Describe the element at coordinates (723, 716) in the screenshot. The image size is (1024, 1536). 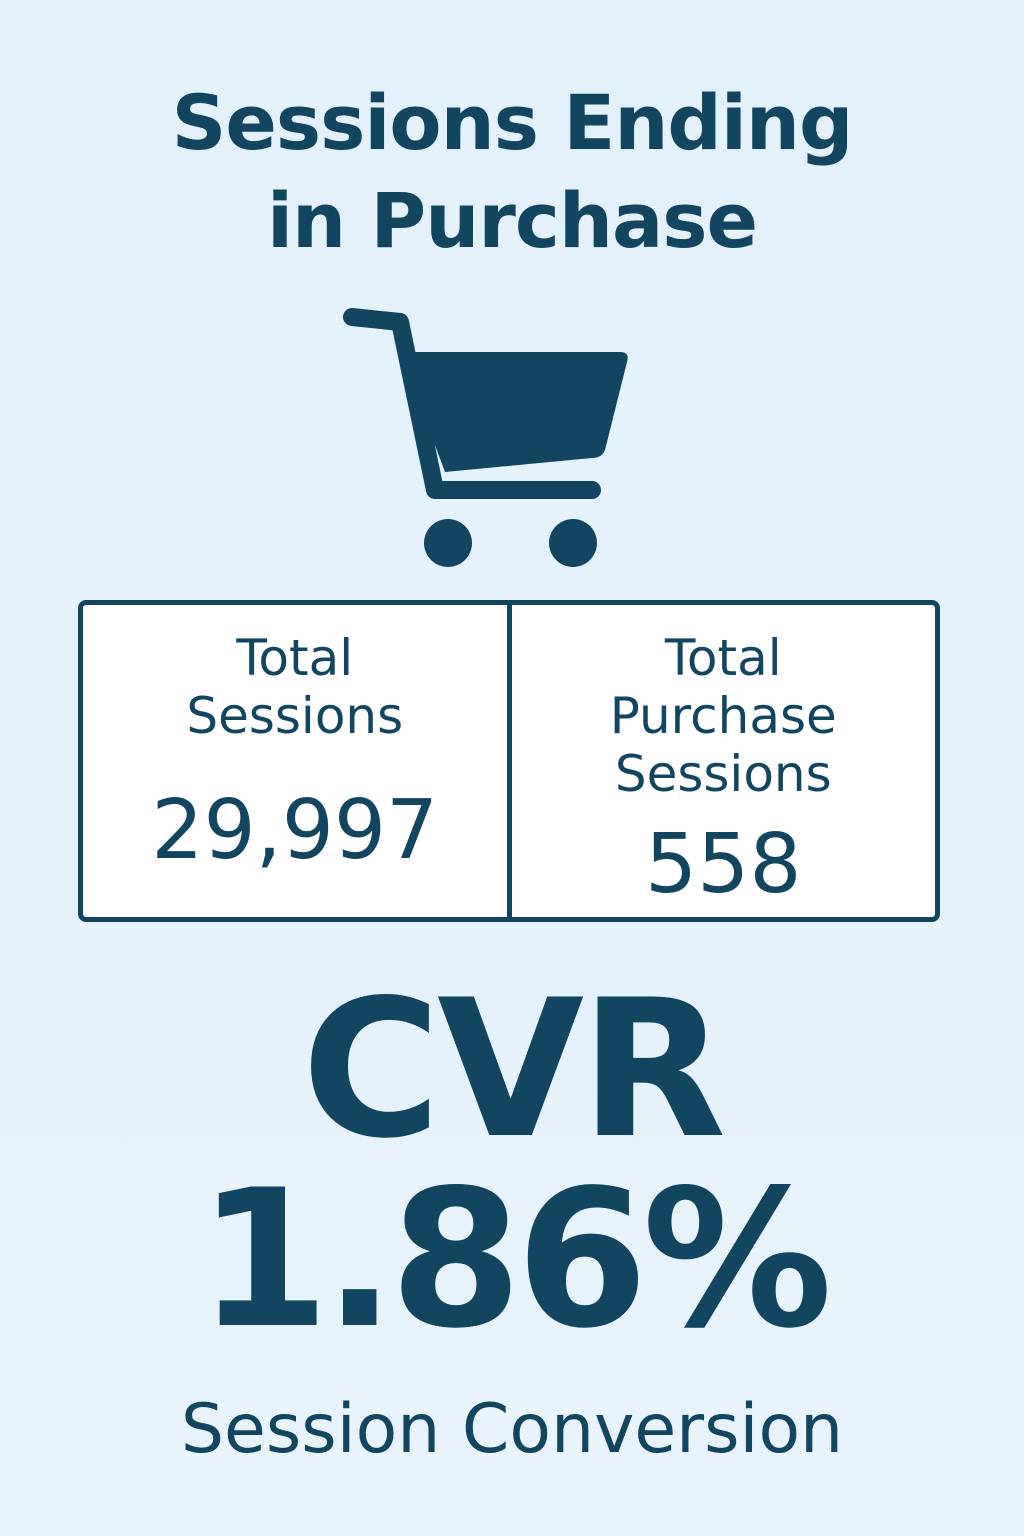
I see `purchase-sessions-label: Total Purchase Sessions` at that location.